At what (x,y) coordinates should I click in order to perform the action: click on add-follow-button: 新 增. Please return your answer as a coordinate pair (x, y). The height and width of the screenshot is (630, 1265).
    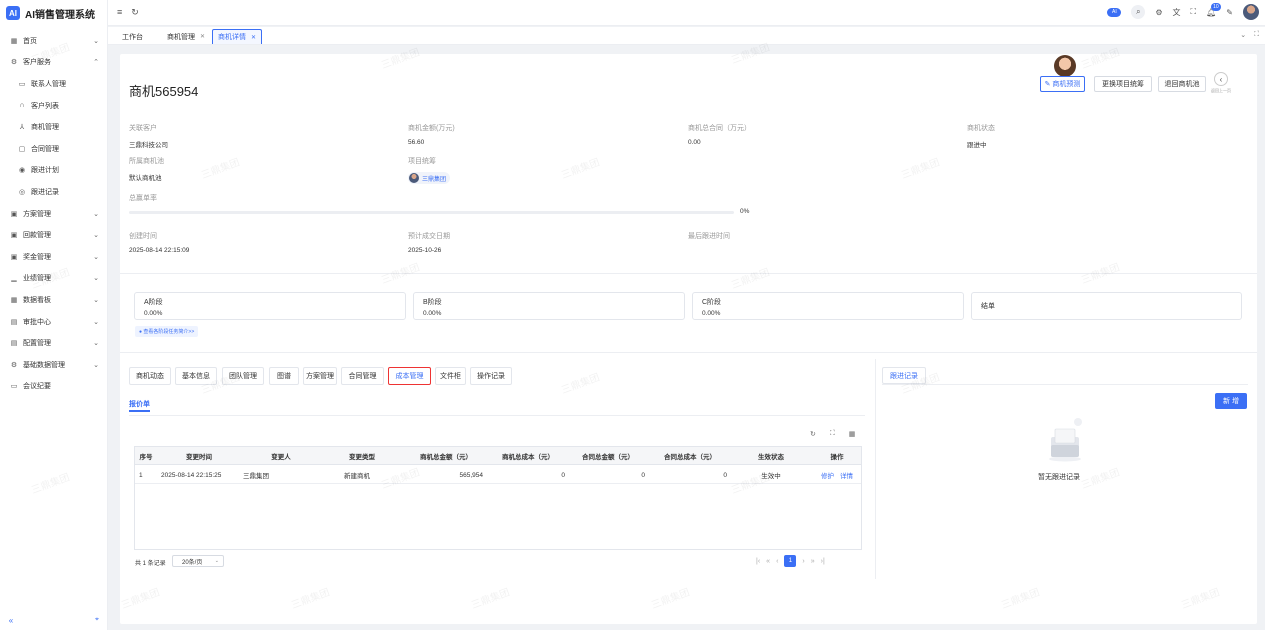
    Looking at the image, I should click on (1231, 401).